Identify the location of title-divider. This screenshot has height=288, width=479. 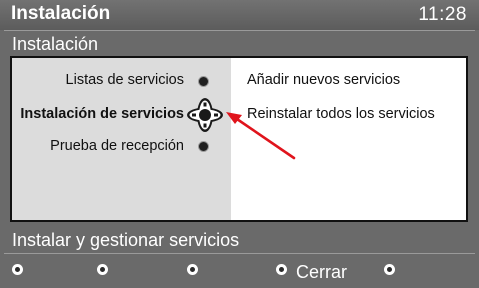
(239, 30).